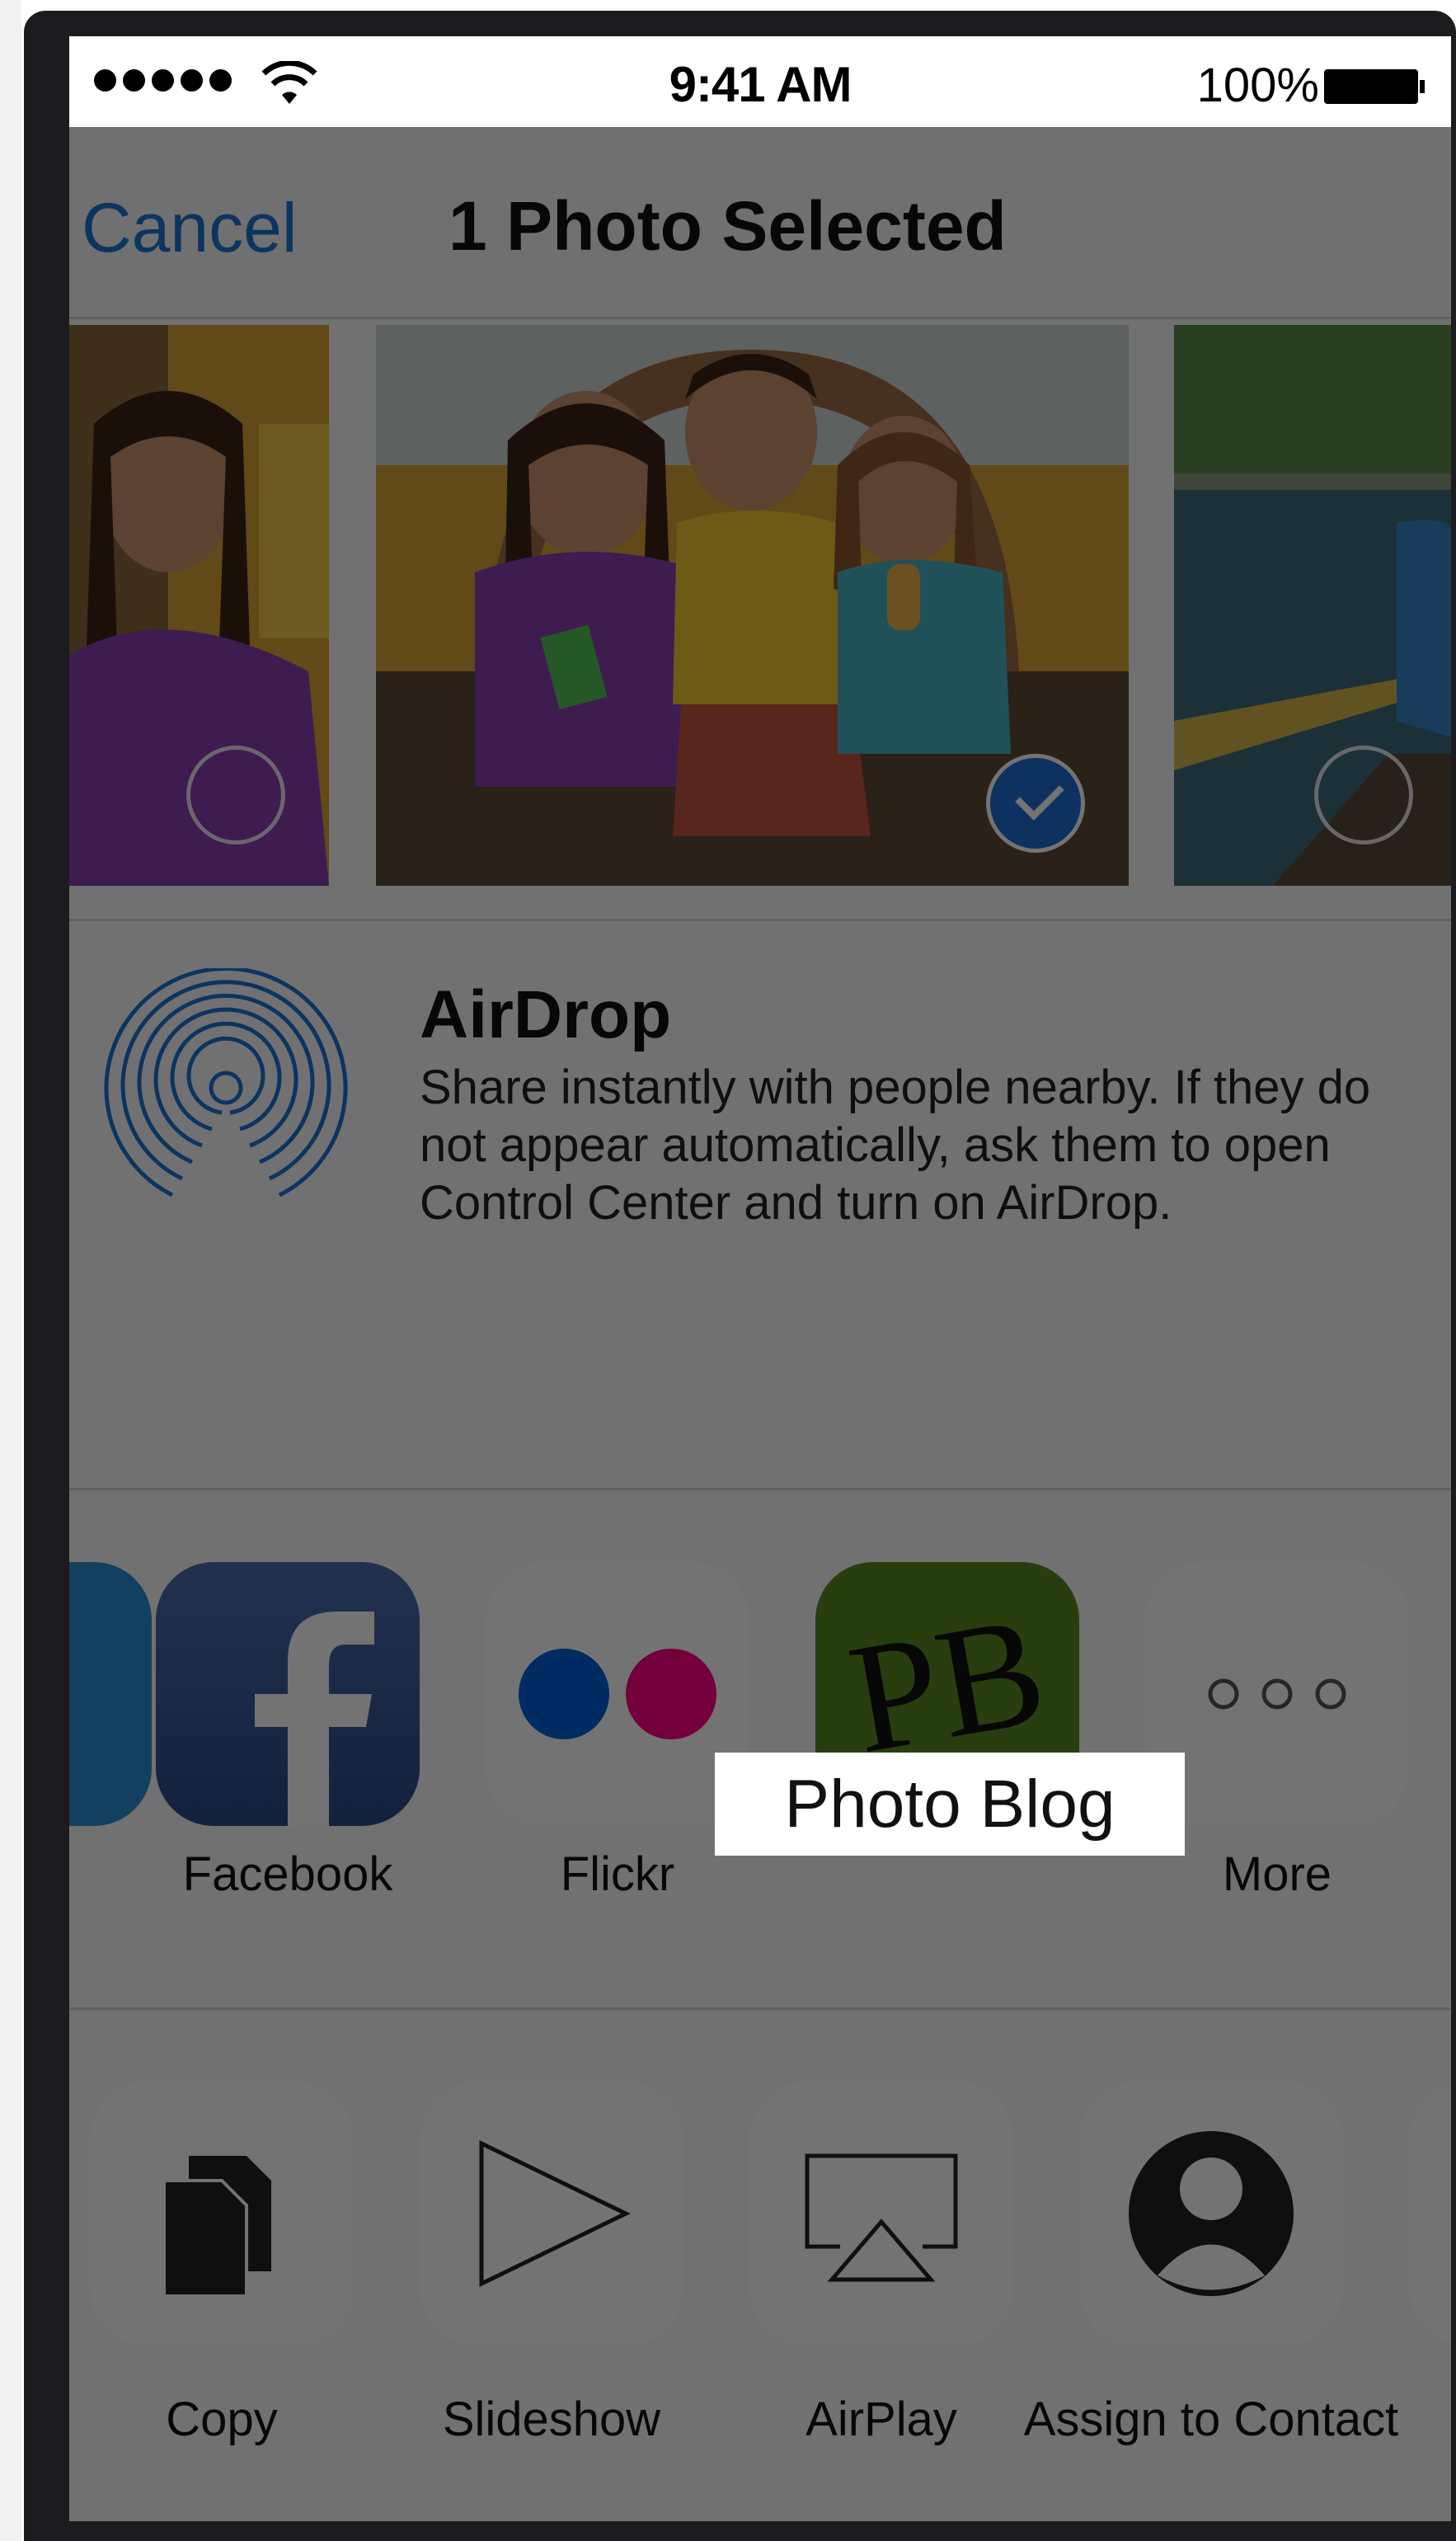  I want to click on app-flickr: Flickr, so click(617, 1732).